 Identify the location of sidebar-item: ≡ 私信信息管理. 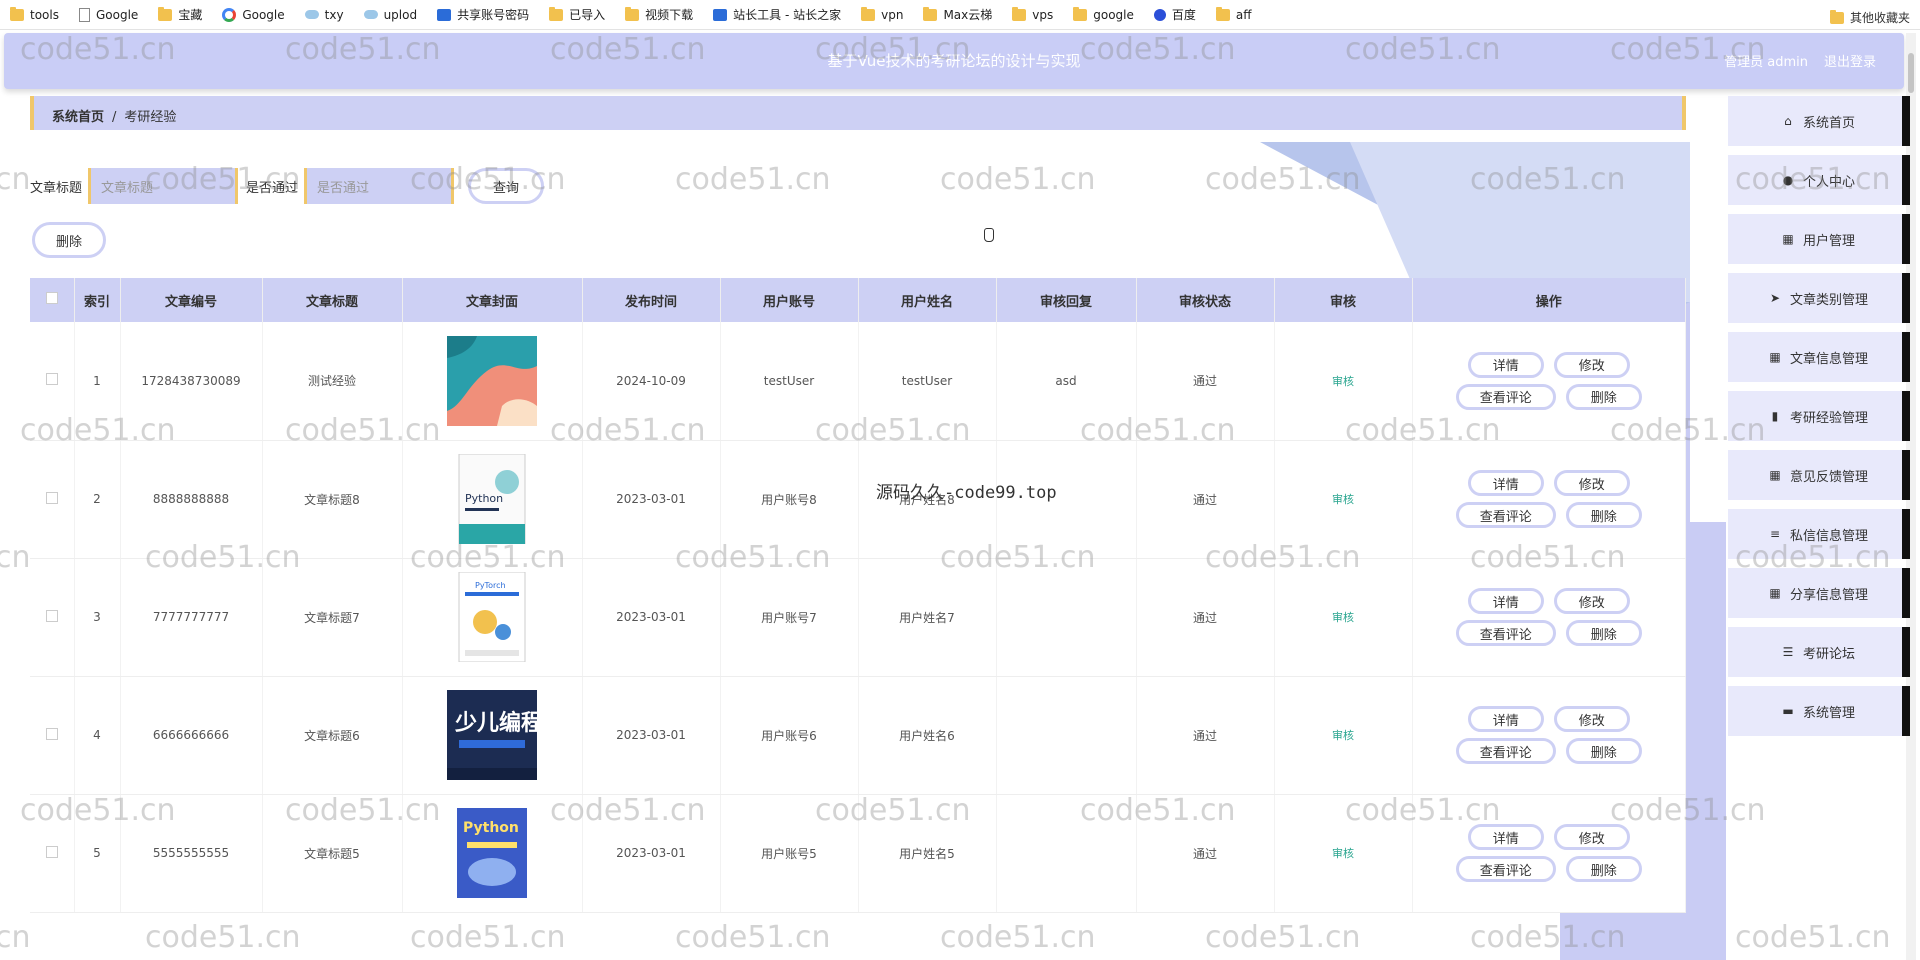
(1819, 534).